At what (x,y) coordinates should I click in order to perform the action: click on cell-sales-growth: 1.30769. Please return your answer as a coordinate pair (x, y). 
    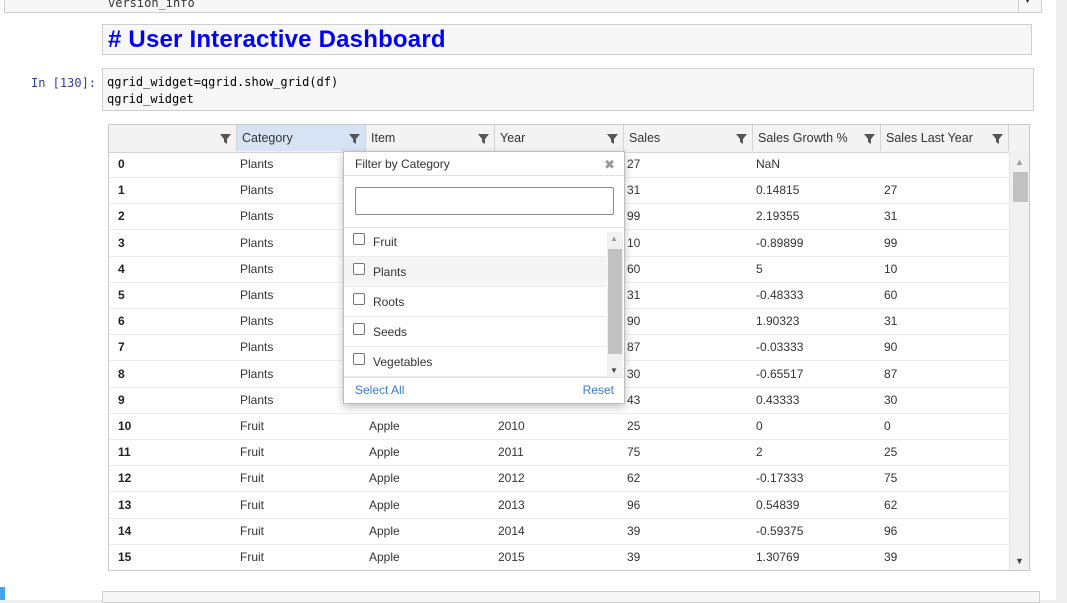
    Looking at the image, I should click on (777, 557).